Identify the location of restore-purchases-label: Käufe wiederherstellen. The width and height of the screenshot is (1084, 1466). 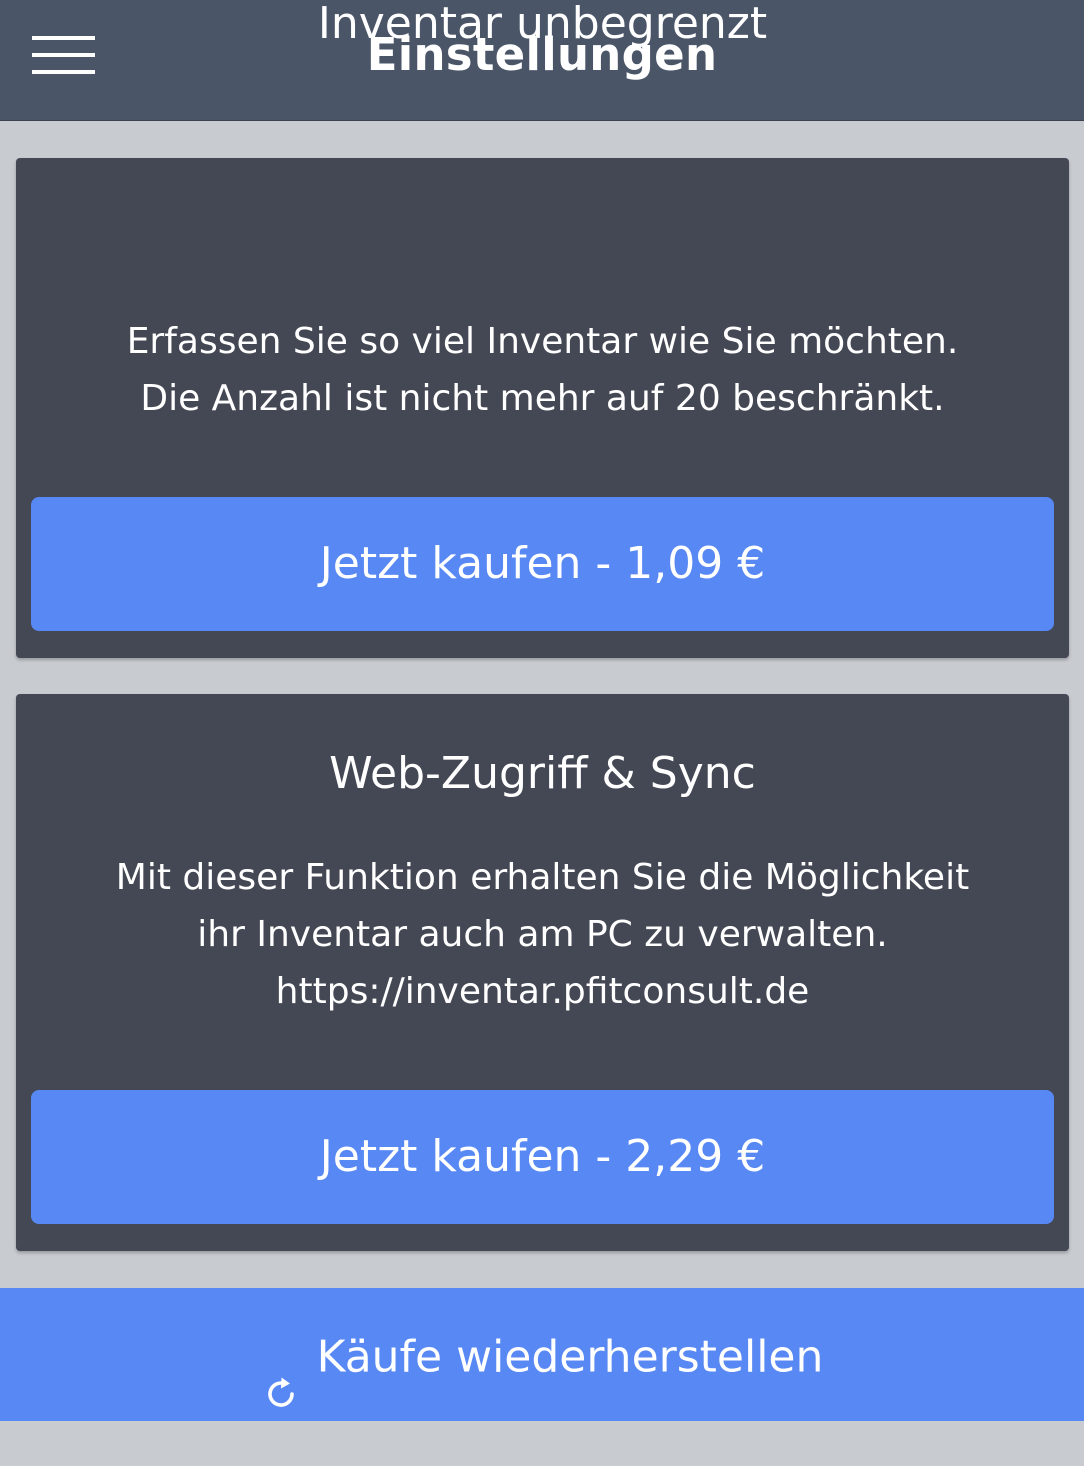
(570, 1357).